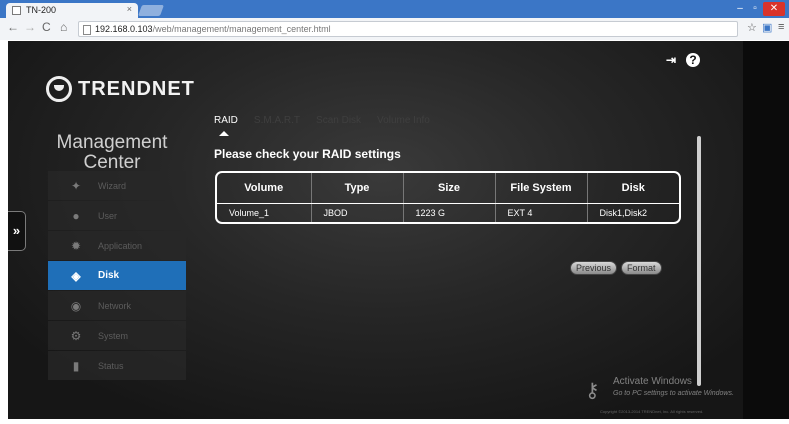 This screenshot has width=789, height=424. What do you see at coordinates (767, 27) in the screenshot?
I see `extension-icon: ▣` at bounding box center [767, 27].